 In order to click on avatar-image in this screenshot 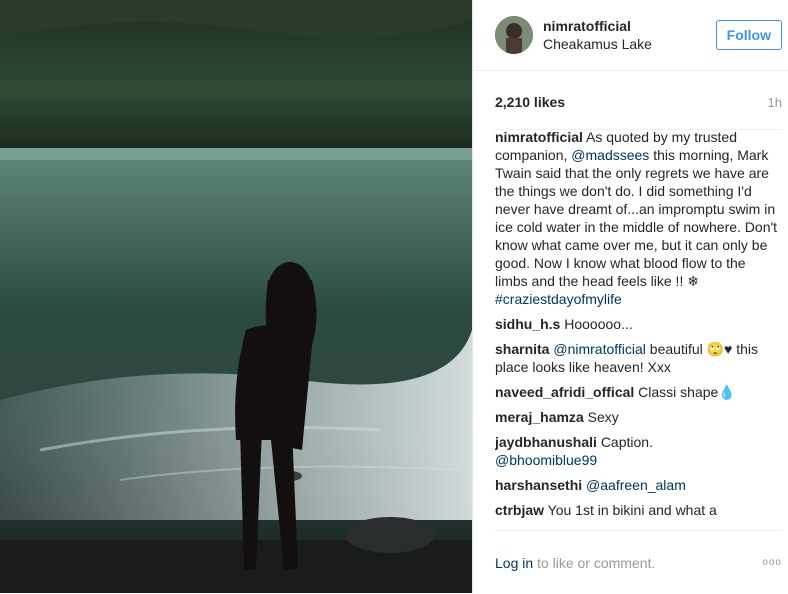, I will do `click(514, 35)`.